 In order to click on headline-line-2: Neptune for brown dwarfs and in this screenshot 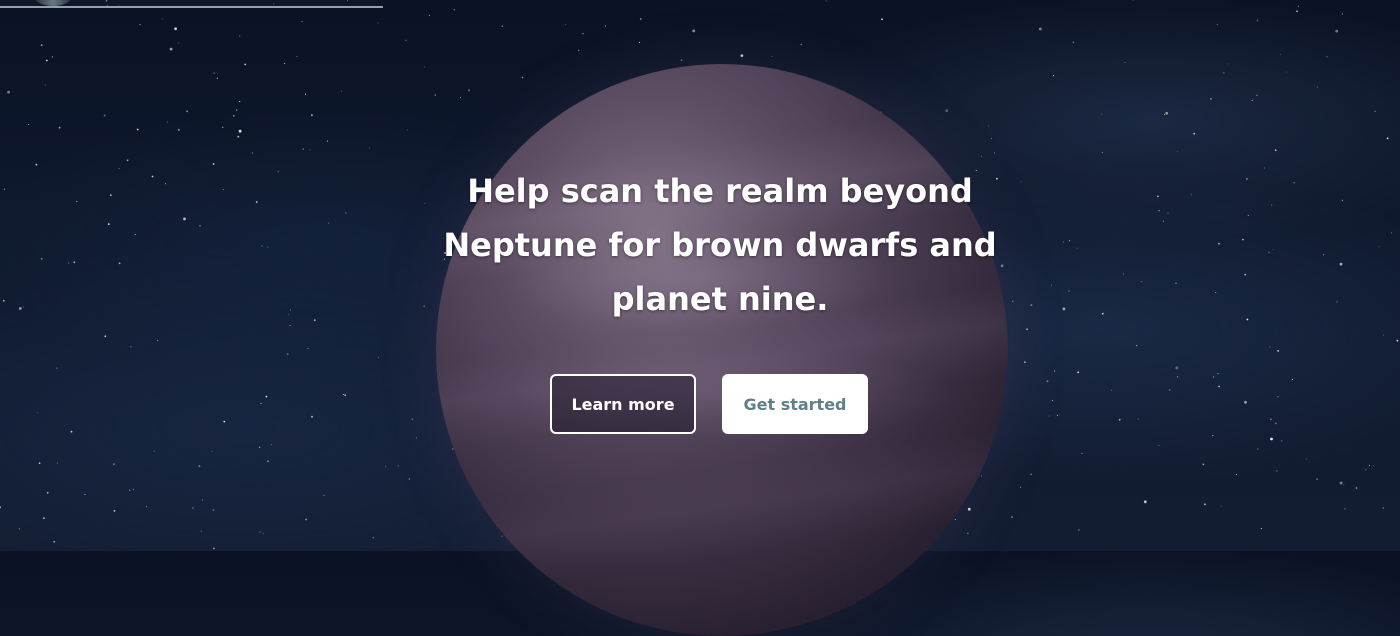, I will do `click(720, 245)`.